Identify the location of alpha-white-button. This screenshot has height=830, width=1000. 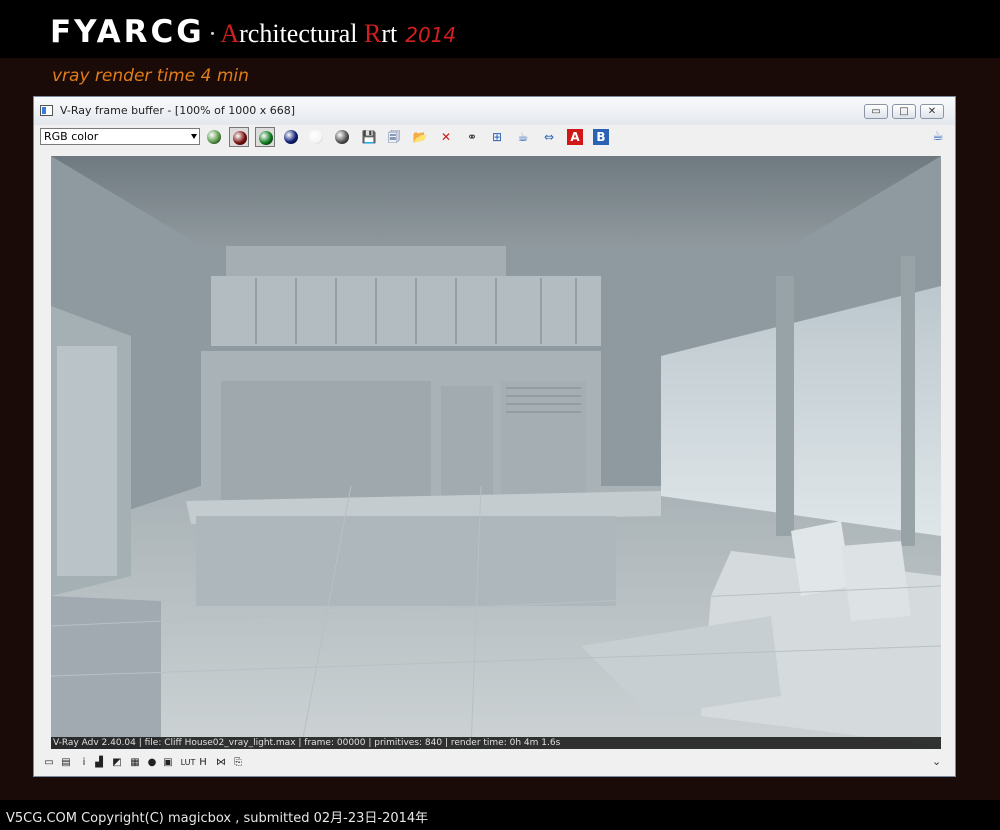
(316, 137).